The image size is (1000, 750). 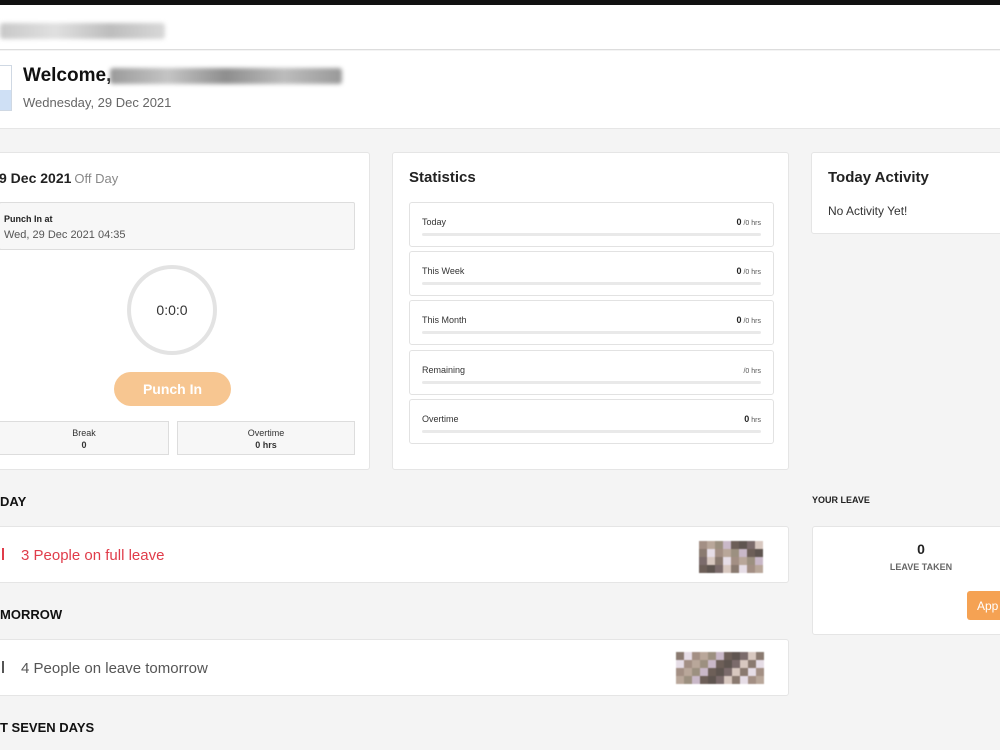 What do you see at coordinates (2, 554) in the screenshot?
I see `calendar-icon` at bounding box center [2, 554].